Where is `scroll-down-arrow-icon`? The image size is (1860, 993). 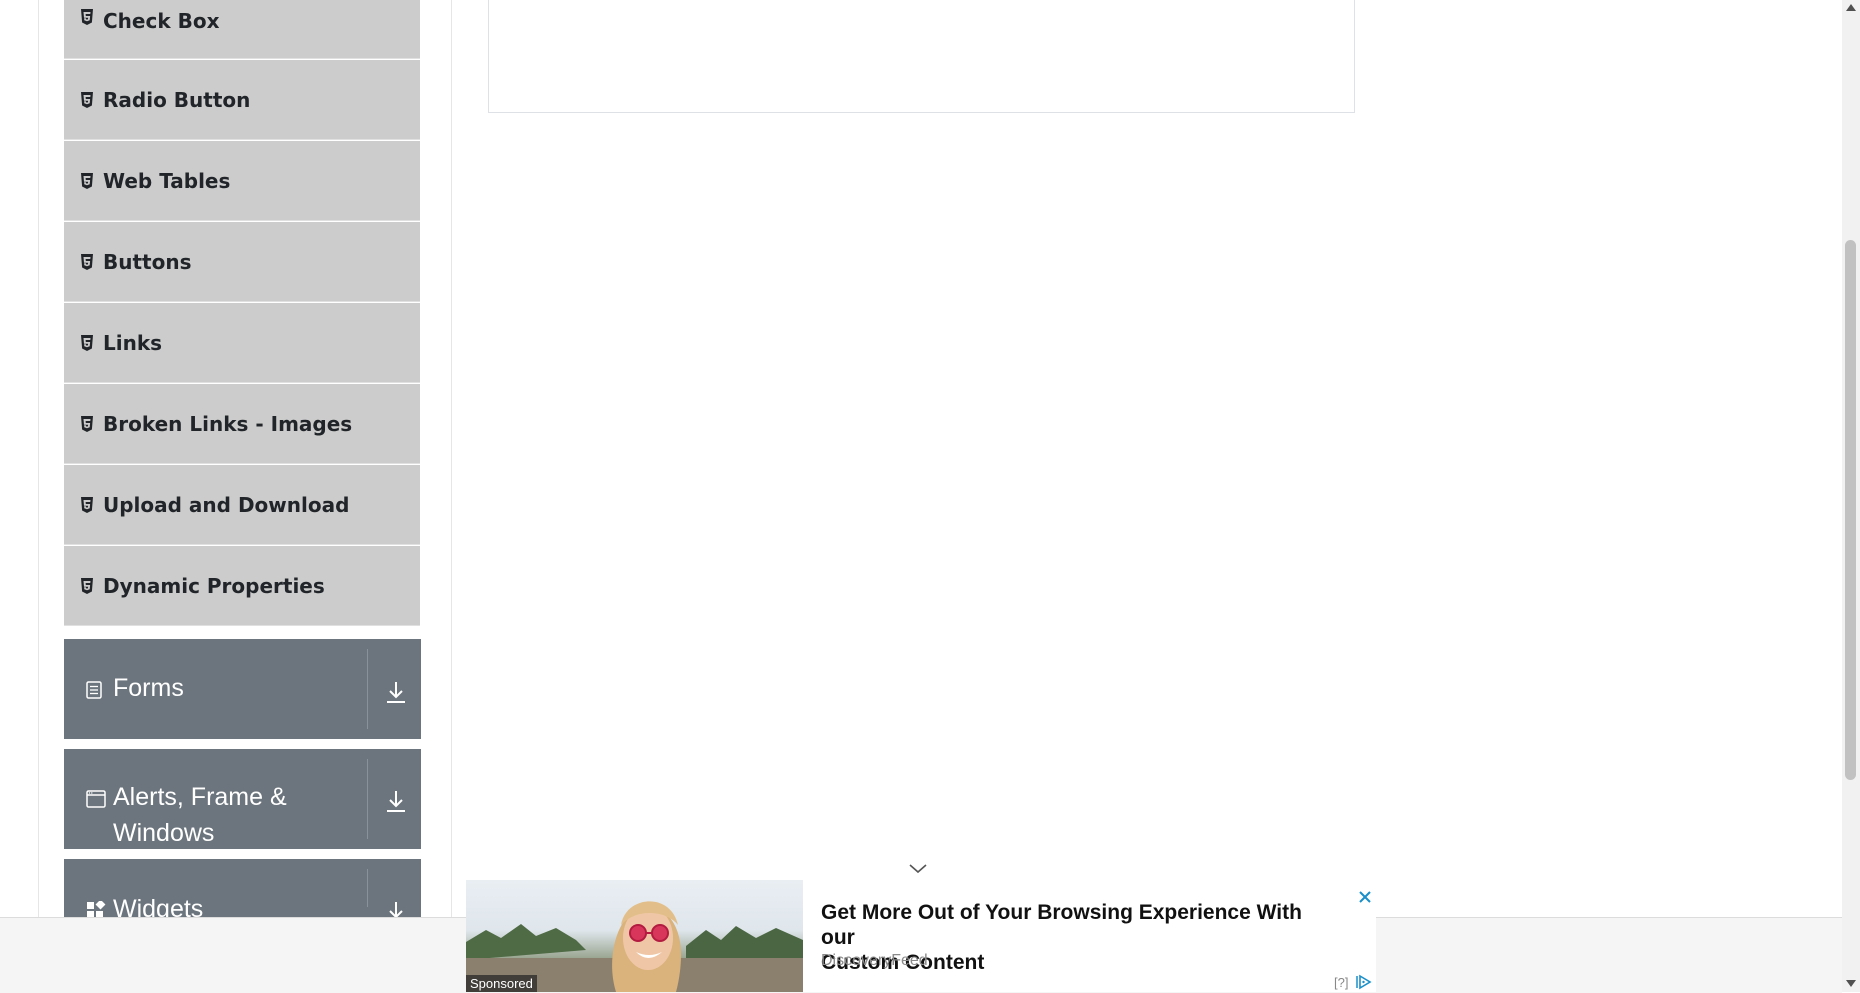
scroll-down-arrow-icon is located at coordinates (1851, 983).